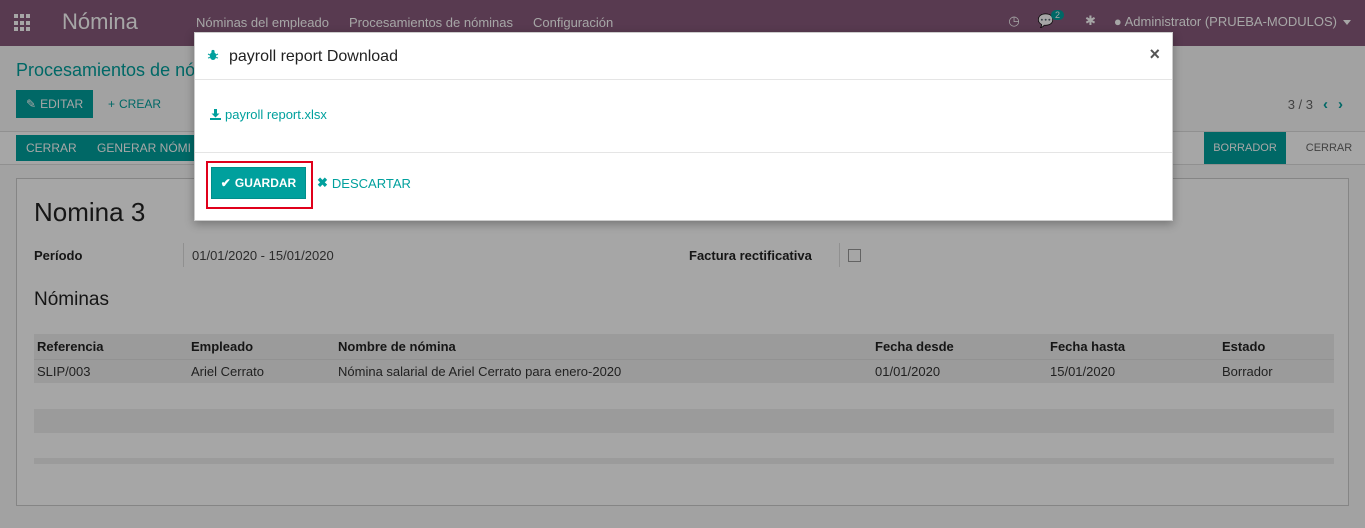 Image resolution: width=1365 pixels, height=528 pixels. Describe the element at coordinates (683, 117) in the screenshot. I see `dialog-body: payroll report.xlsx` at that location.